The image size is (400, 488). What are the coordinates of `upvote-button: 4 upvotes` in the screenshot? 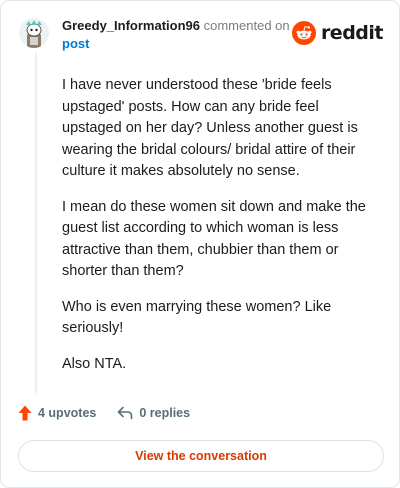 It's located at (57, 413).